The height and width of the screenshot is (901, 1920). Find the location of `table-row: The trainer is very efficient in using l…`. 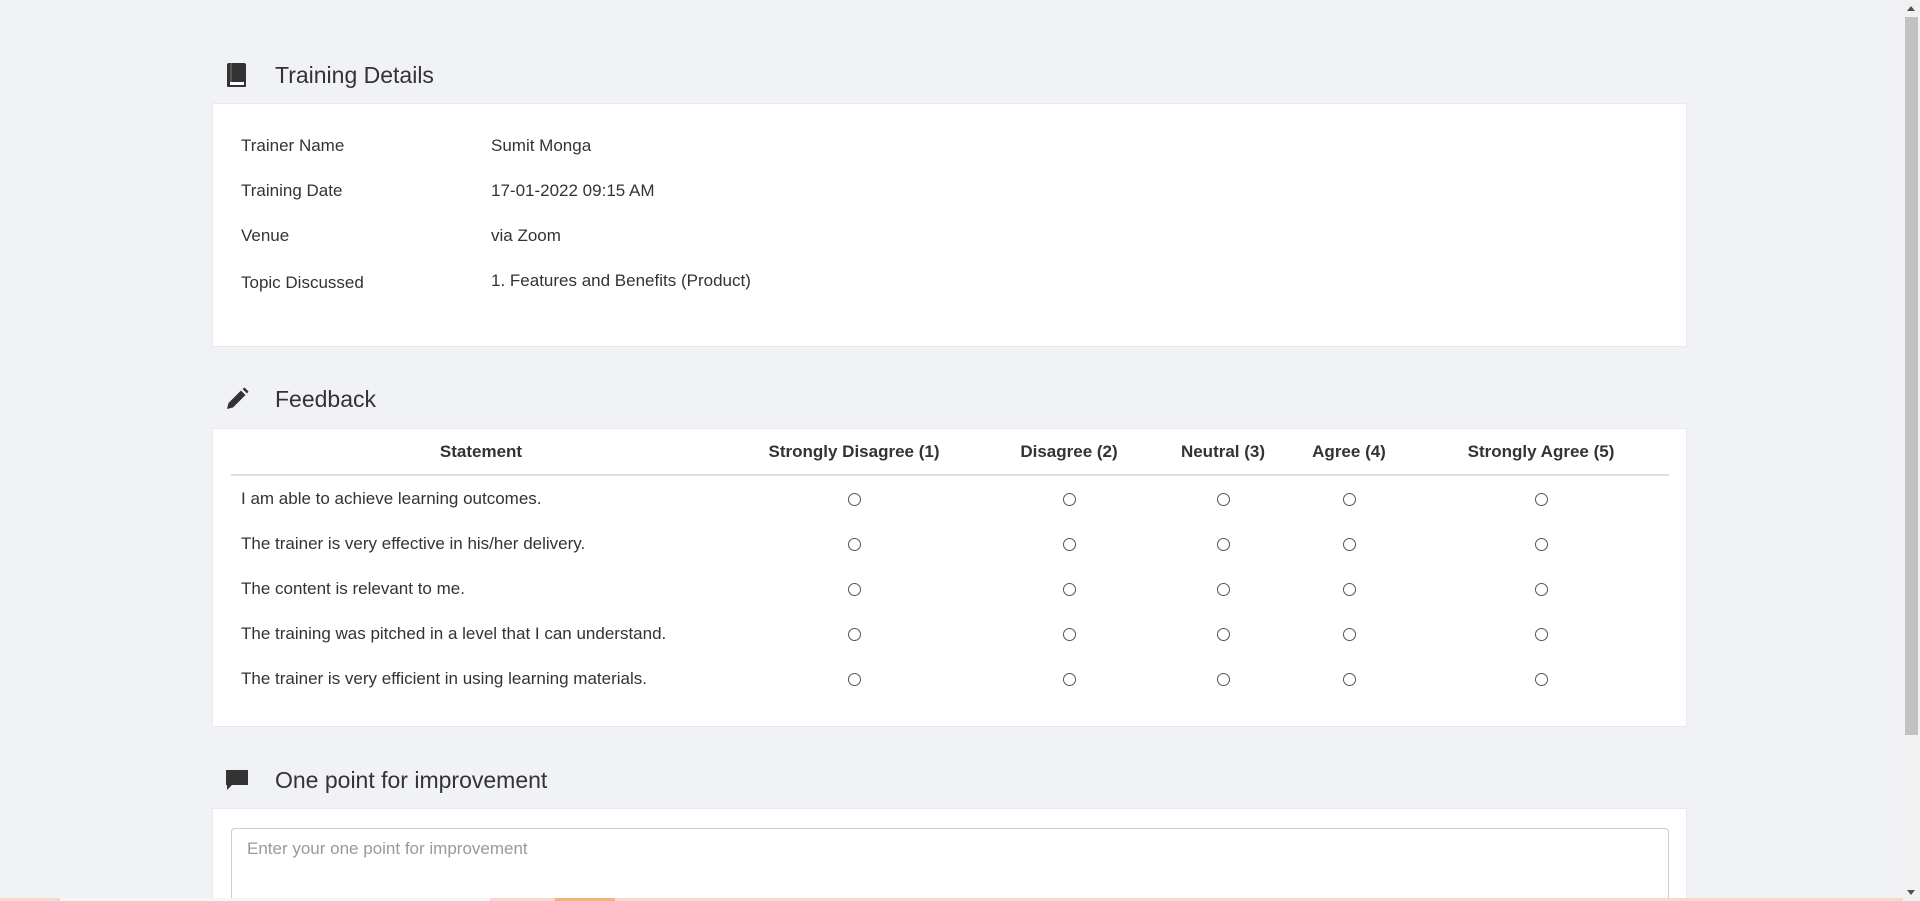

table-row: The trainer is very efficient in using l… is located at coordinates (950, 678).